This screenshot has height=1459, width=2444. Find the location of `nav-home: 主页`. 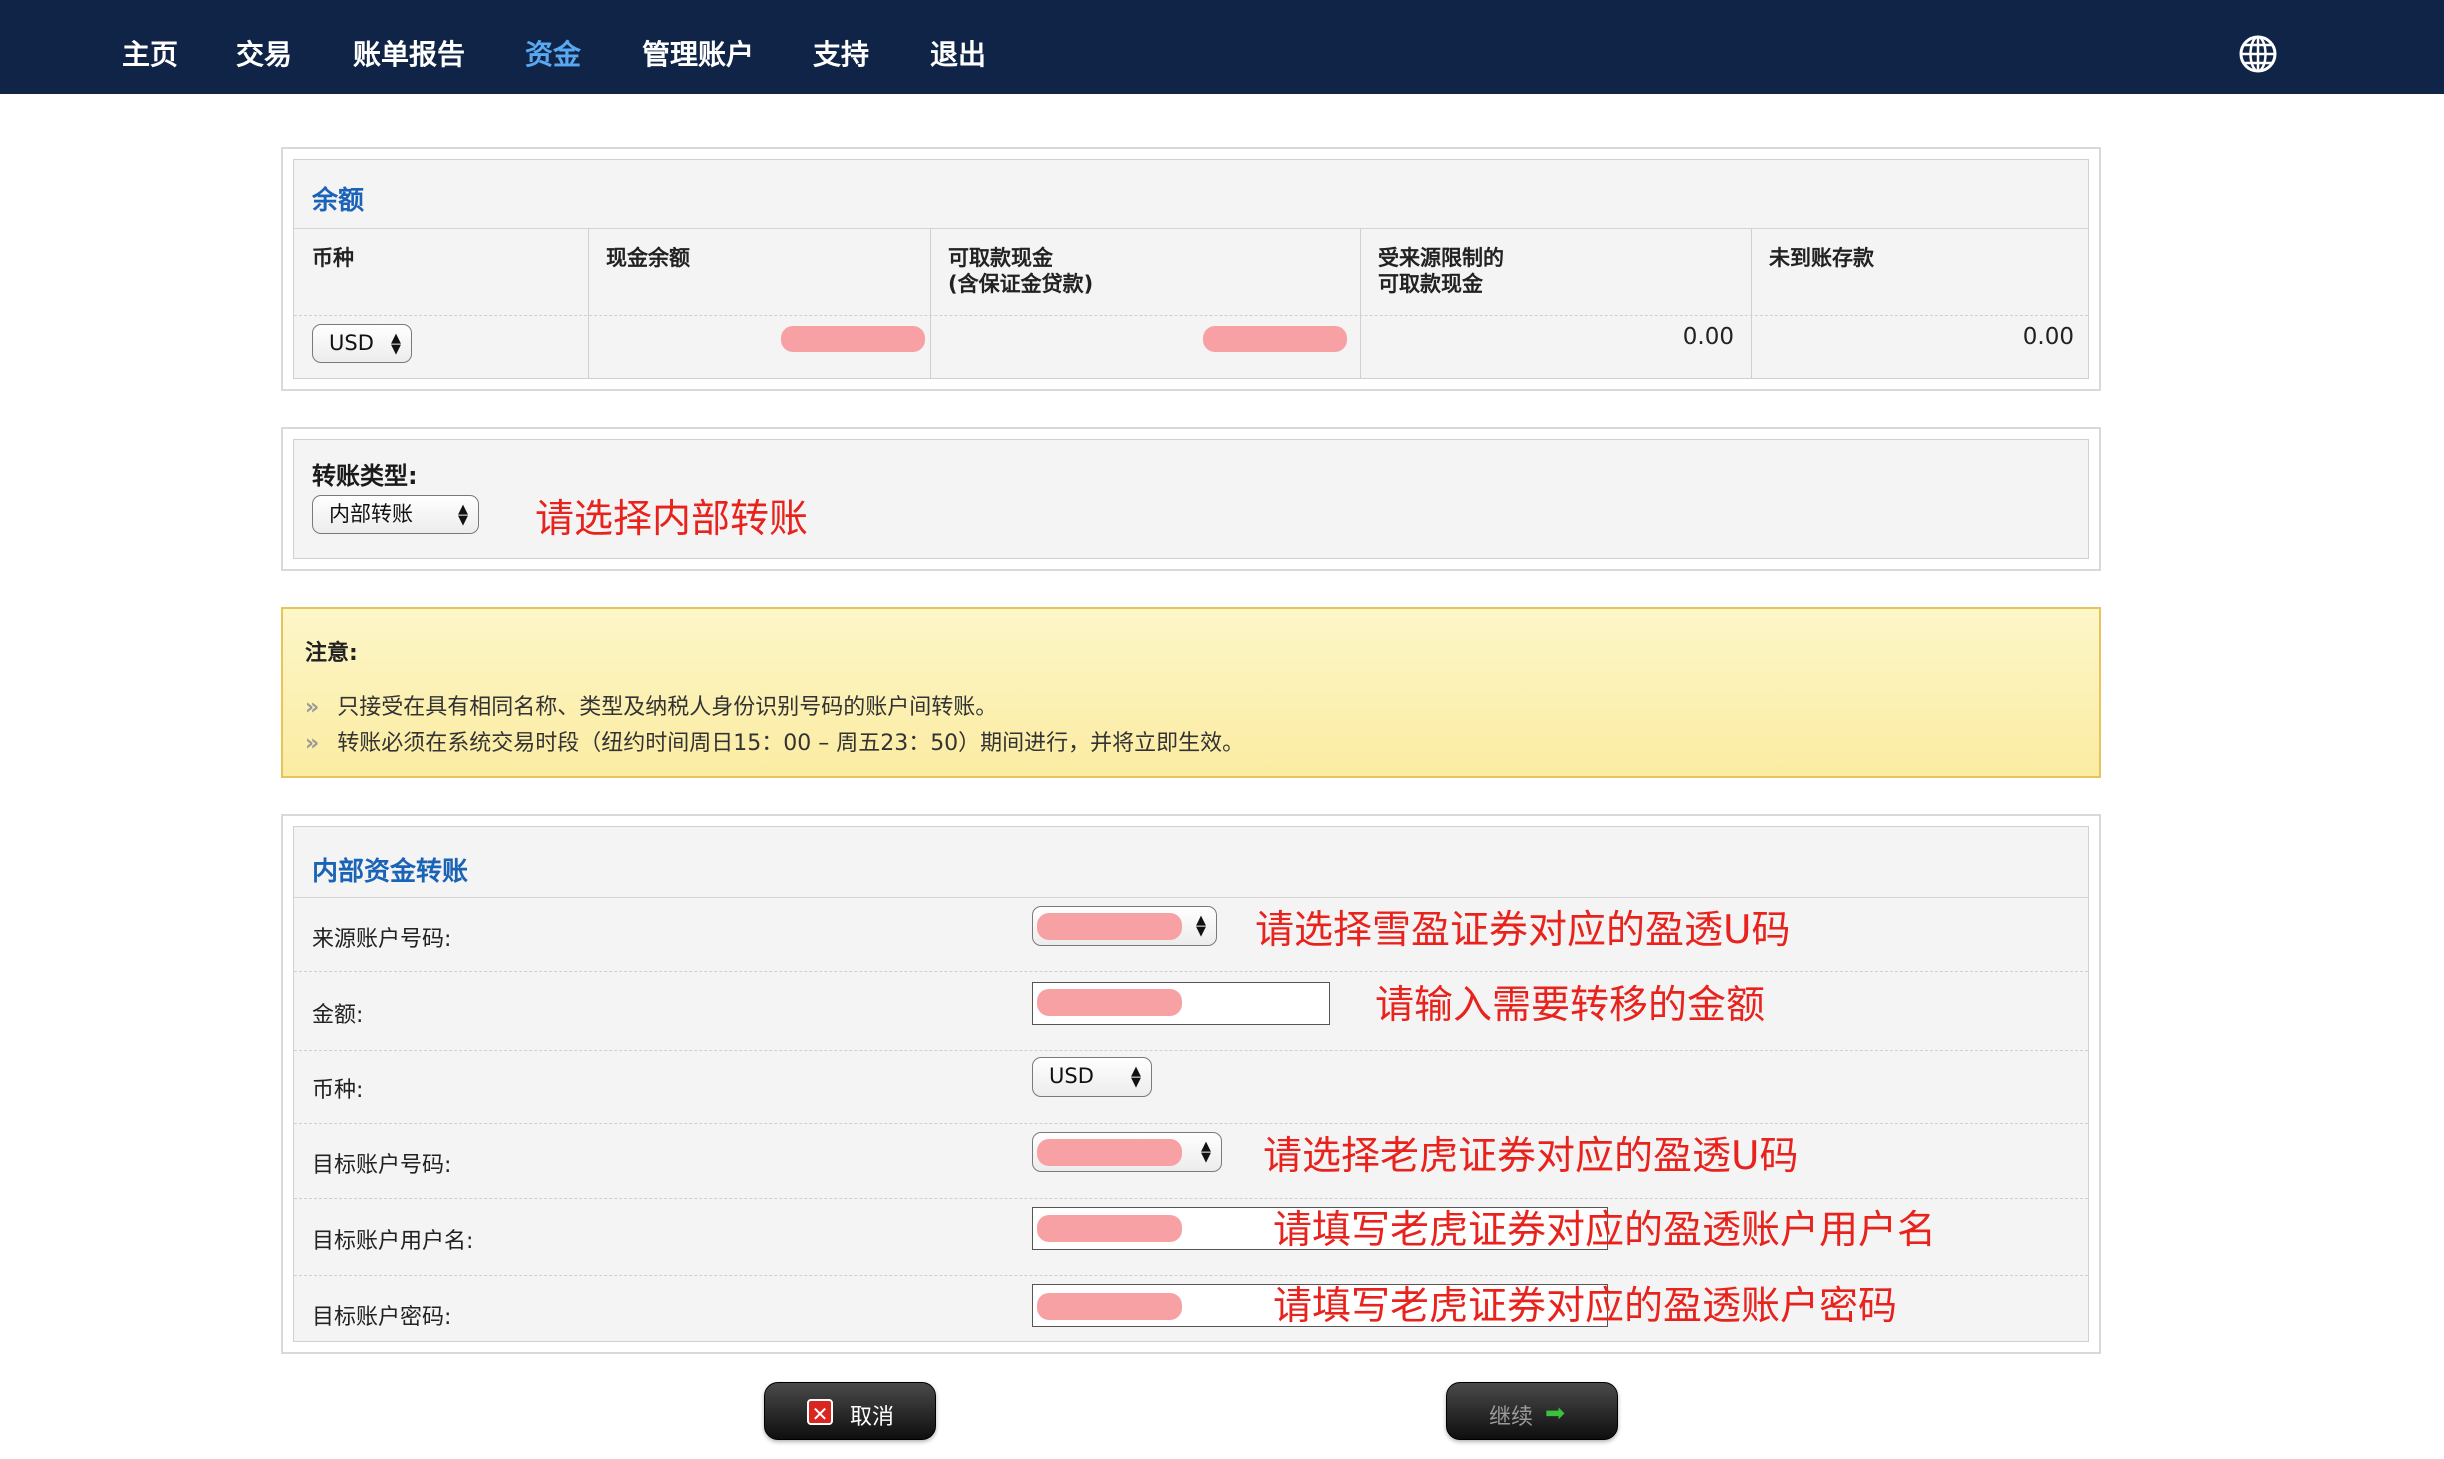

nav-home: 主页 is located at coordinates (150, 47).